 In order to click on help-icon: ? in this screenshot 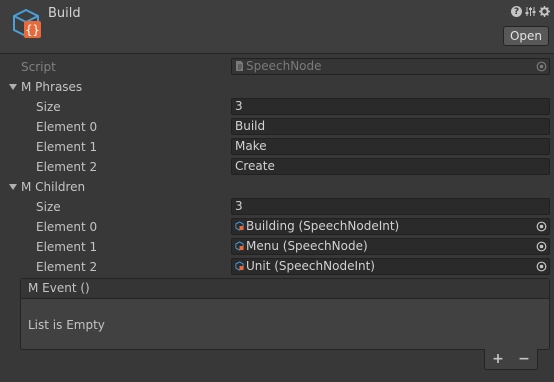, I will do `click(516, 11)`.